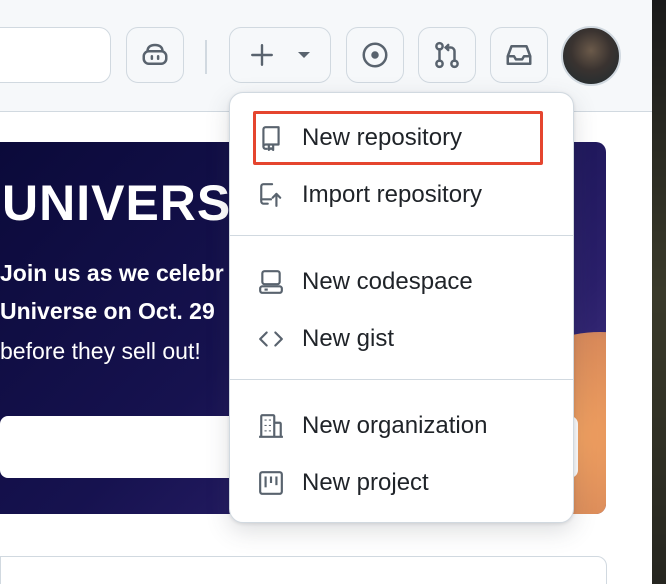 This screenshot has height=584, width=666. What do you see at coordinates (392, 194) in the screenshot?
I see `menu-item-label: Import repository` at bounding box center [392, 194].